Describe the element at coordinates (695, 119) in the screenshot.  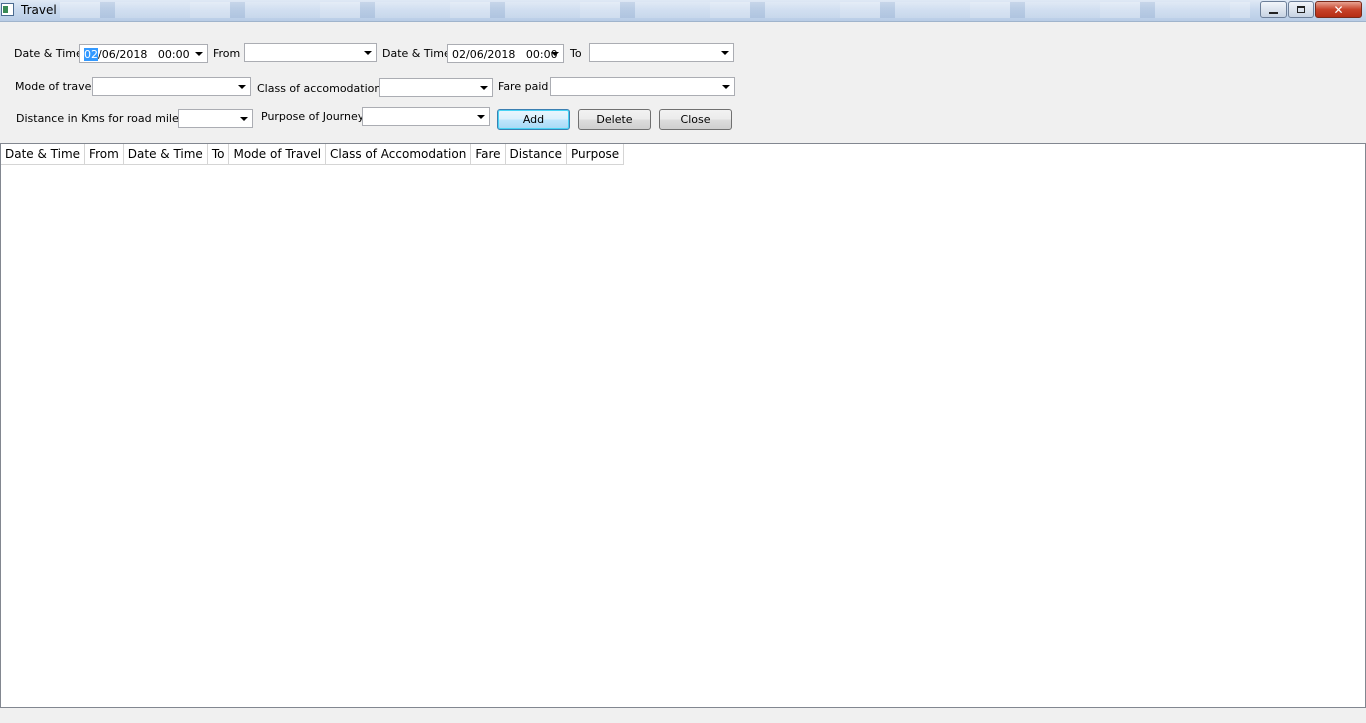
I see `close-button: Close` at that location.